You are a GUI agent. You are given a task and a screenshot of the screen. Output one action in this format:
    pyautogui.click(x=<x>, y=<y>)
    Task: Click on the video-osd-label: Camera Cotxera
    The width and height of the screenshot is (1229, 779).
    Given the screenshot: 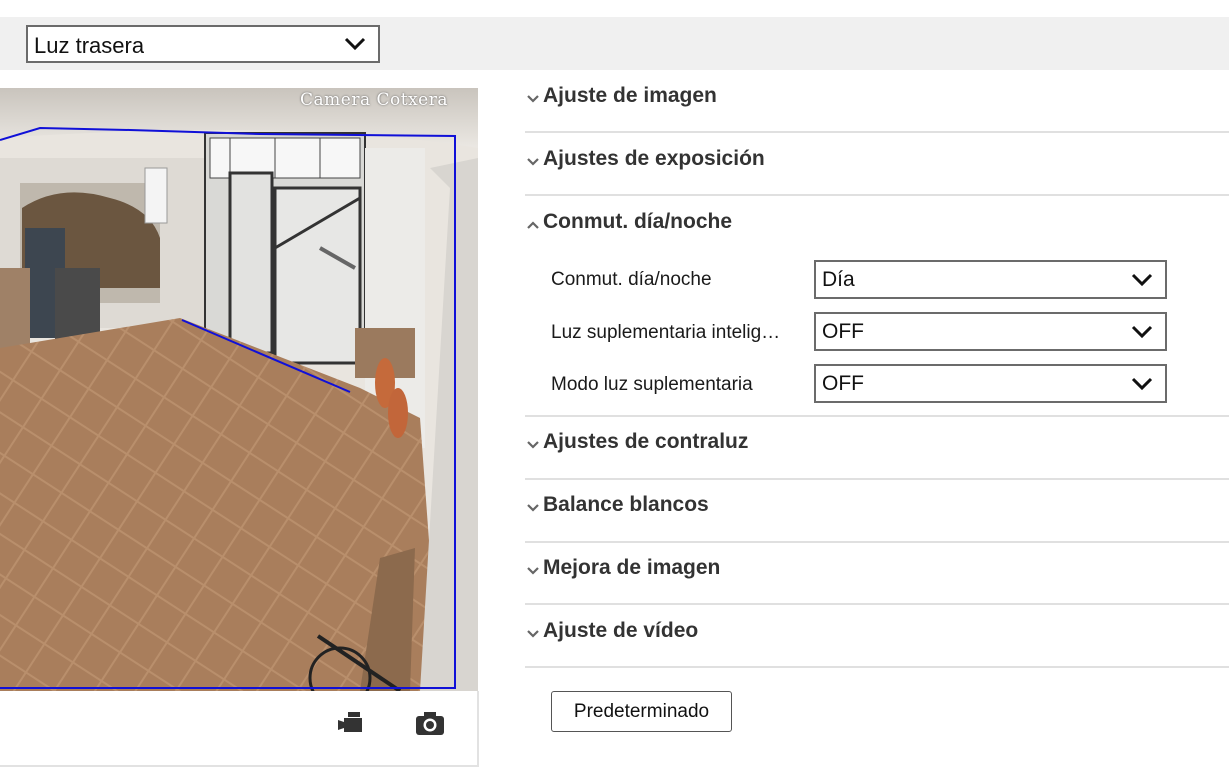 What is the action you would take?
    pyautogui.click(x=374, y=100)
    